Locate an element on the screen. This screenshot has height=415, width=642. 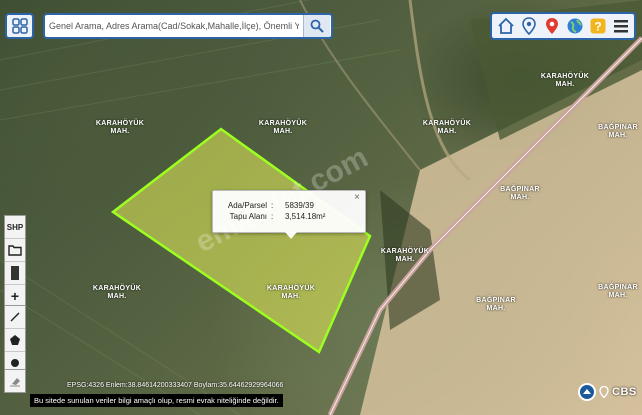
search-box is located at coordinates (188, 26).